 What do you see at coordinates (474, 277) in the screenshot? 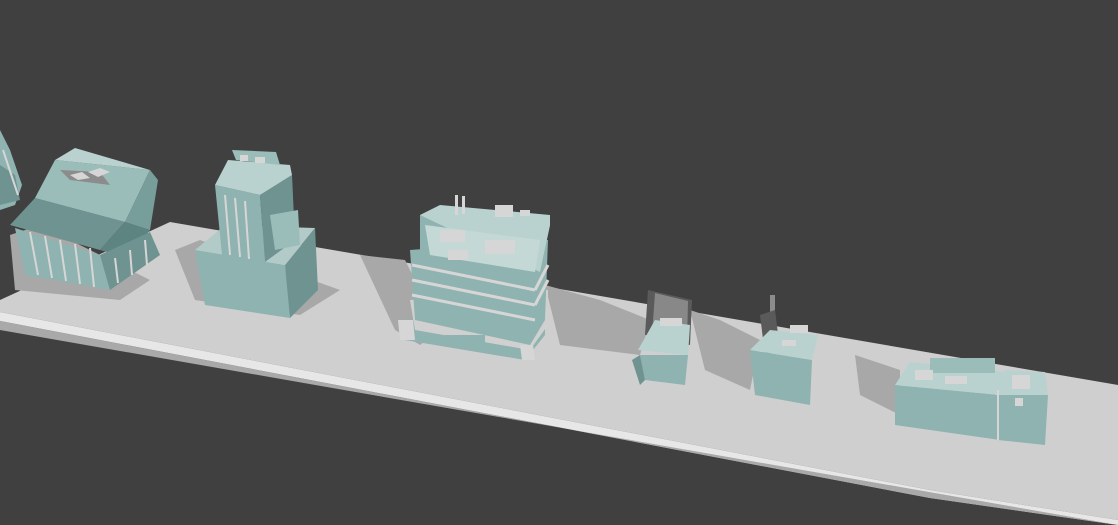
I see `stacked-tech-building` at bounding box center [474, 277].